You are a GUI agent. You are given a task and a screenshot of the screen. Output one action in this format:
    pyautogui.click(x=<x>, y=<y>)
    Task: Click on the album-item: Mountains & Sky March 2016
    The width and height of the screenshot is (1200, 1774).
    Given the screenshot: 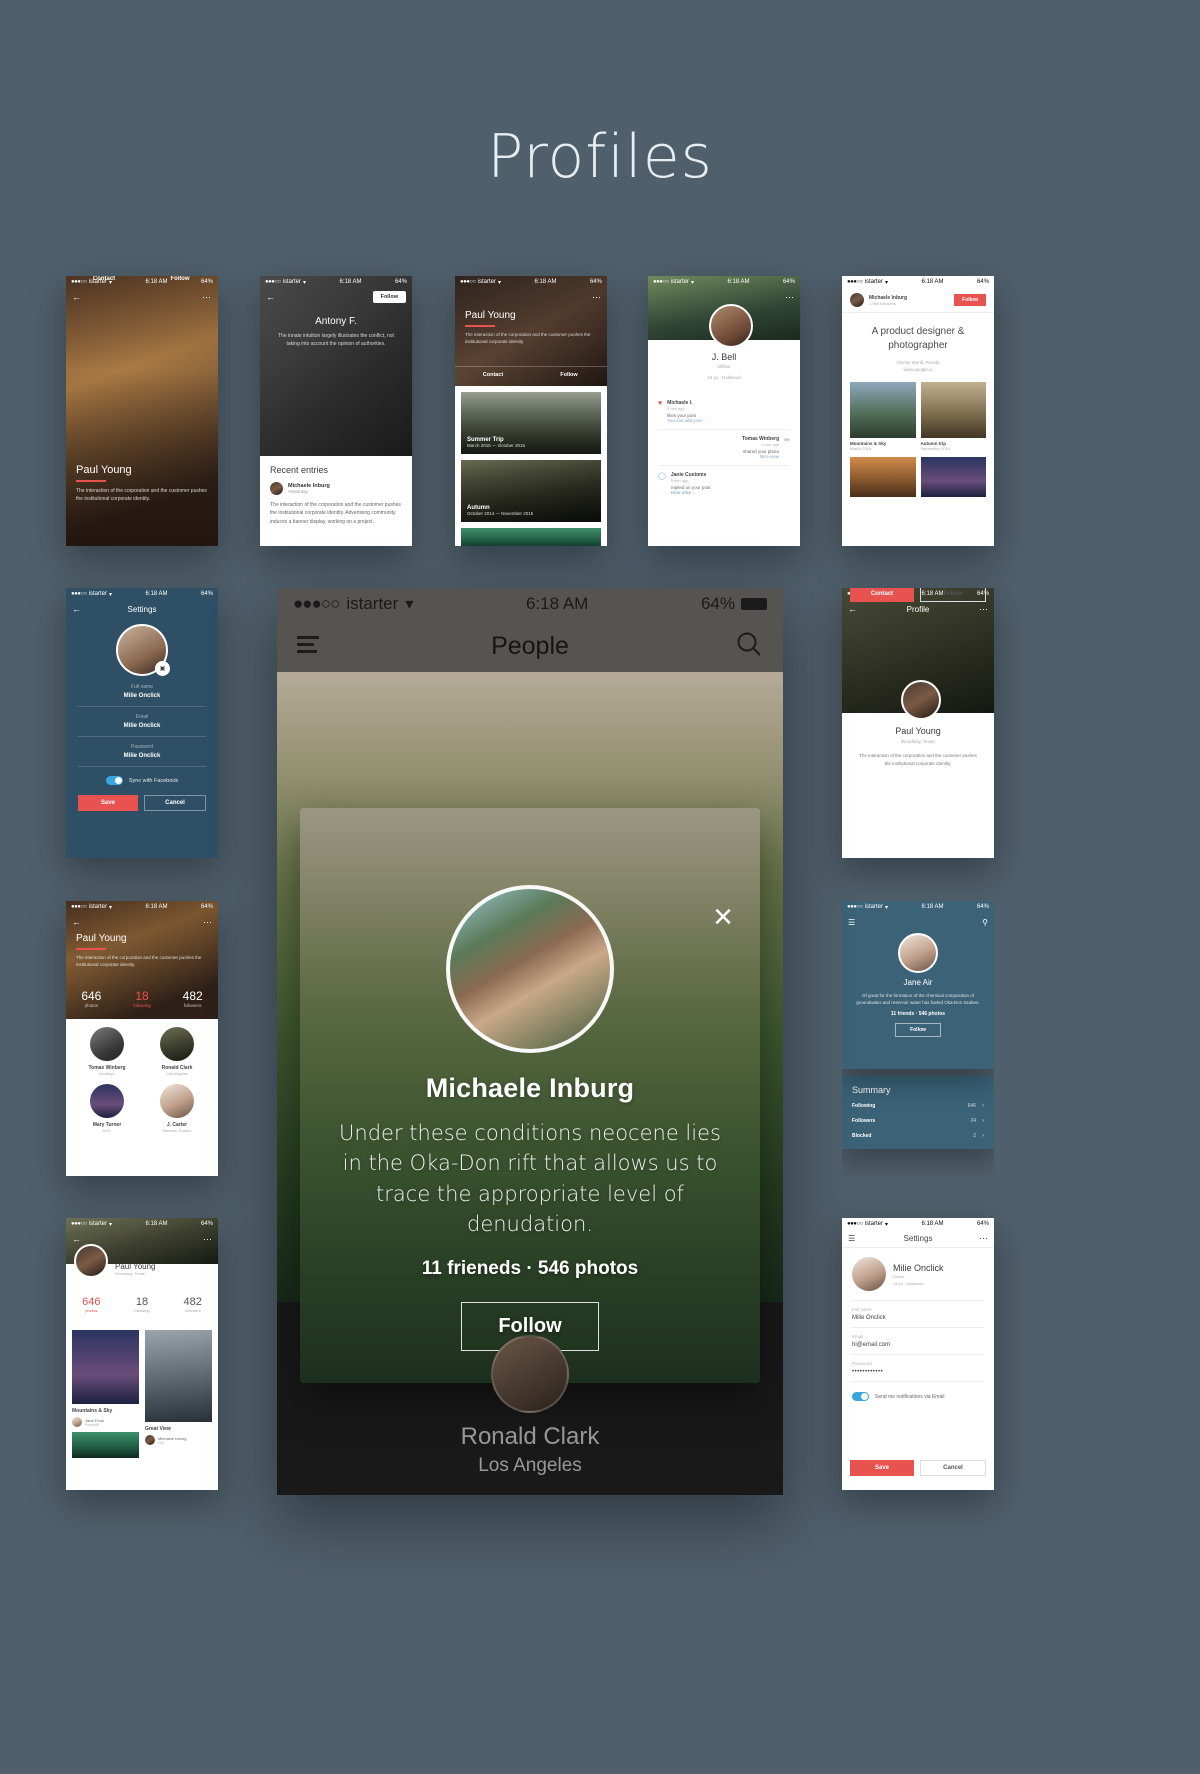 What is the action you would take?
    pyautogui.click(x=883, y=416)
    